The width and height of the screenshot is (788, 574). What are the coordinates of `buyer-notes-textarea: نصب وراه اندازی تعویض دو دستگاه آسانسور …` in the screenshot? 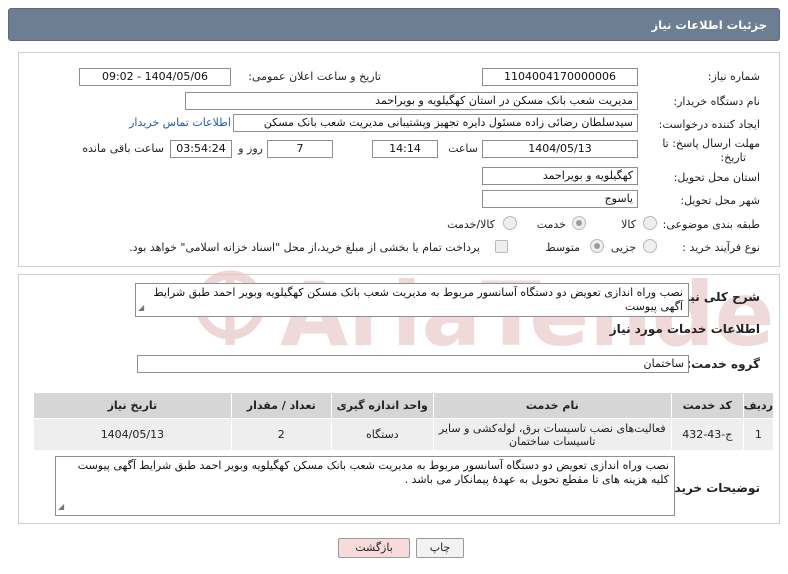 It's located at (365, 486).